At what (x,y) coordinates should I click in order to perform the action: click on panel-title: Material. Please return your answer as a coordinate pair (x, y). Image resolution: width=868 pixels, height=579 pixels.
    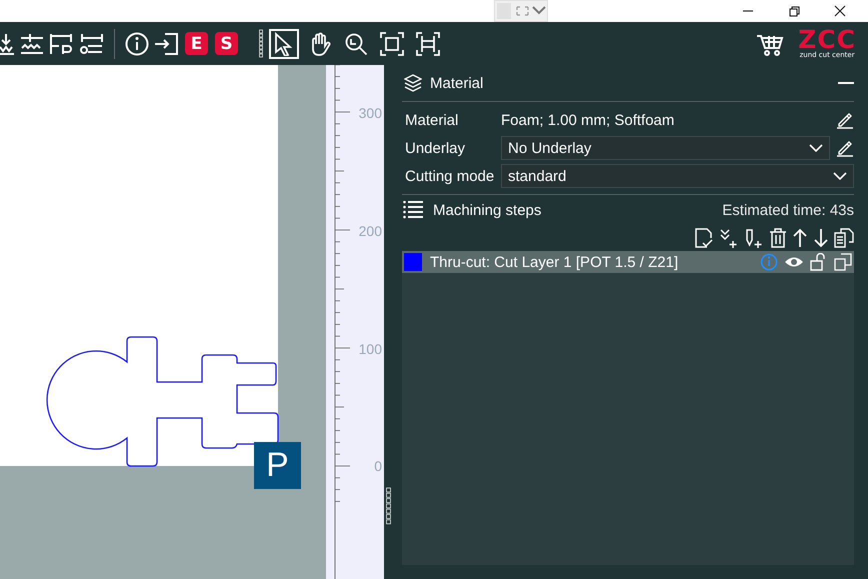
    Looking at the image, I should click on (457, 83).